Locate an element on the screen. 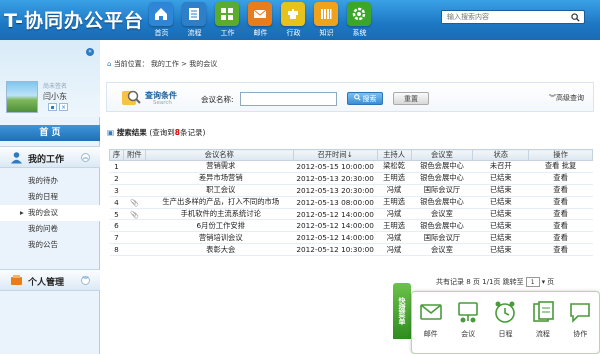  arrow-right-icon: ▸ is located at coordinates (22, 212).